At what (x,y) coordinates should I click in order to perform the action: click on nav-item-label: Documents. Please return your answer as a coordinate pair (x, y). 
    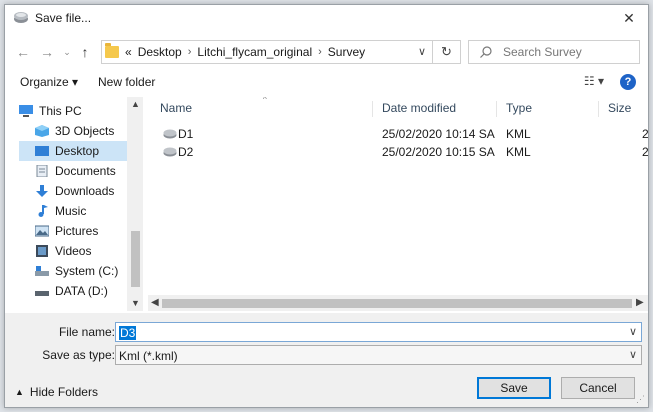
    Looking at the image, I should click on (85, 171).